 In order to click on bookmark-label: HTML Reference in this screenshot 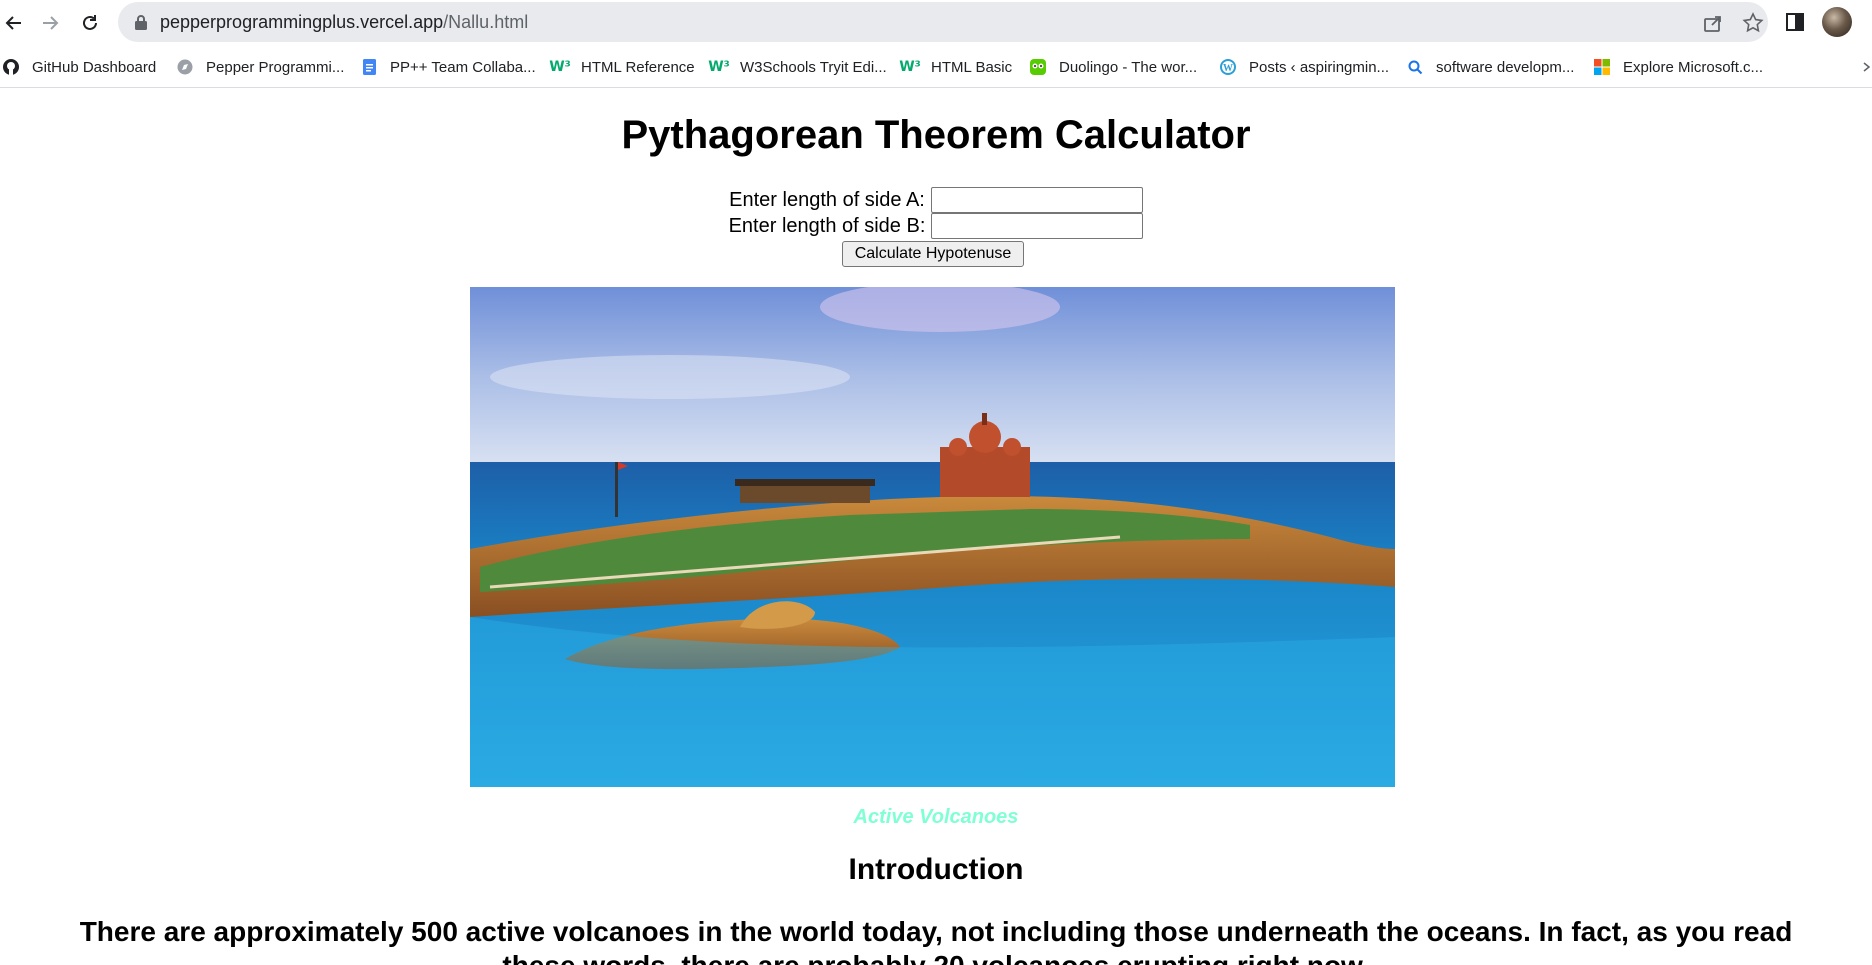, I will do `click(638, 67)`.